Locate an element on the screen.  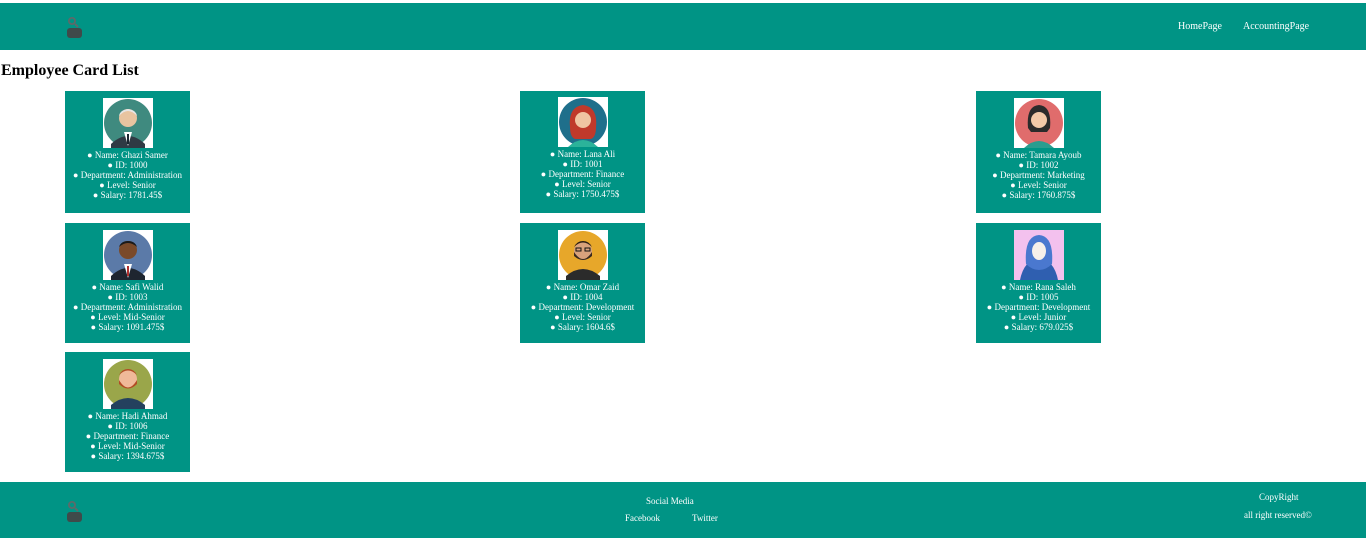
header-bar: HomePage AccountingPage is located at coordinates (683, 26).